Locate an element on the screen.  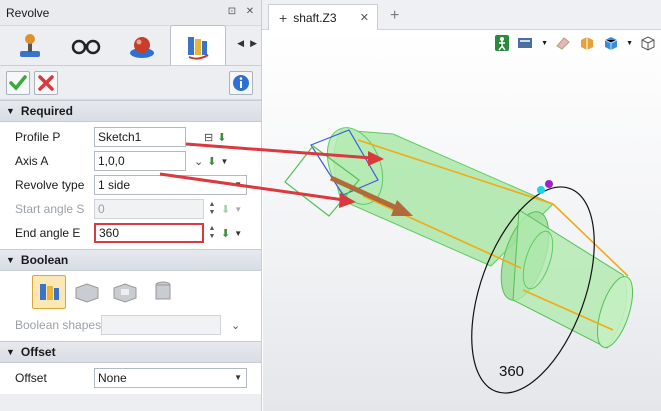
document-plus-icon: + is located at coordinates (283, 17).